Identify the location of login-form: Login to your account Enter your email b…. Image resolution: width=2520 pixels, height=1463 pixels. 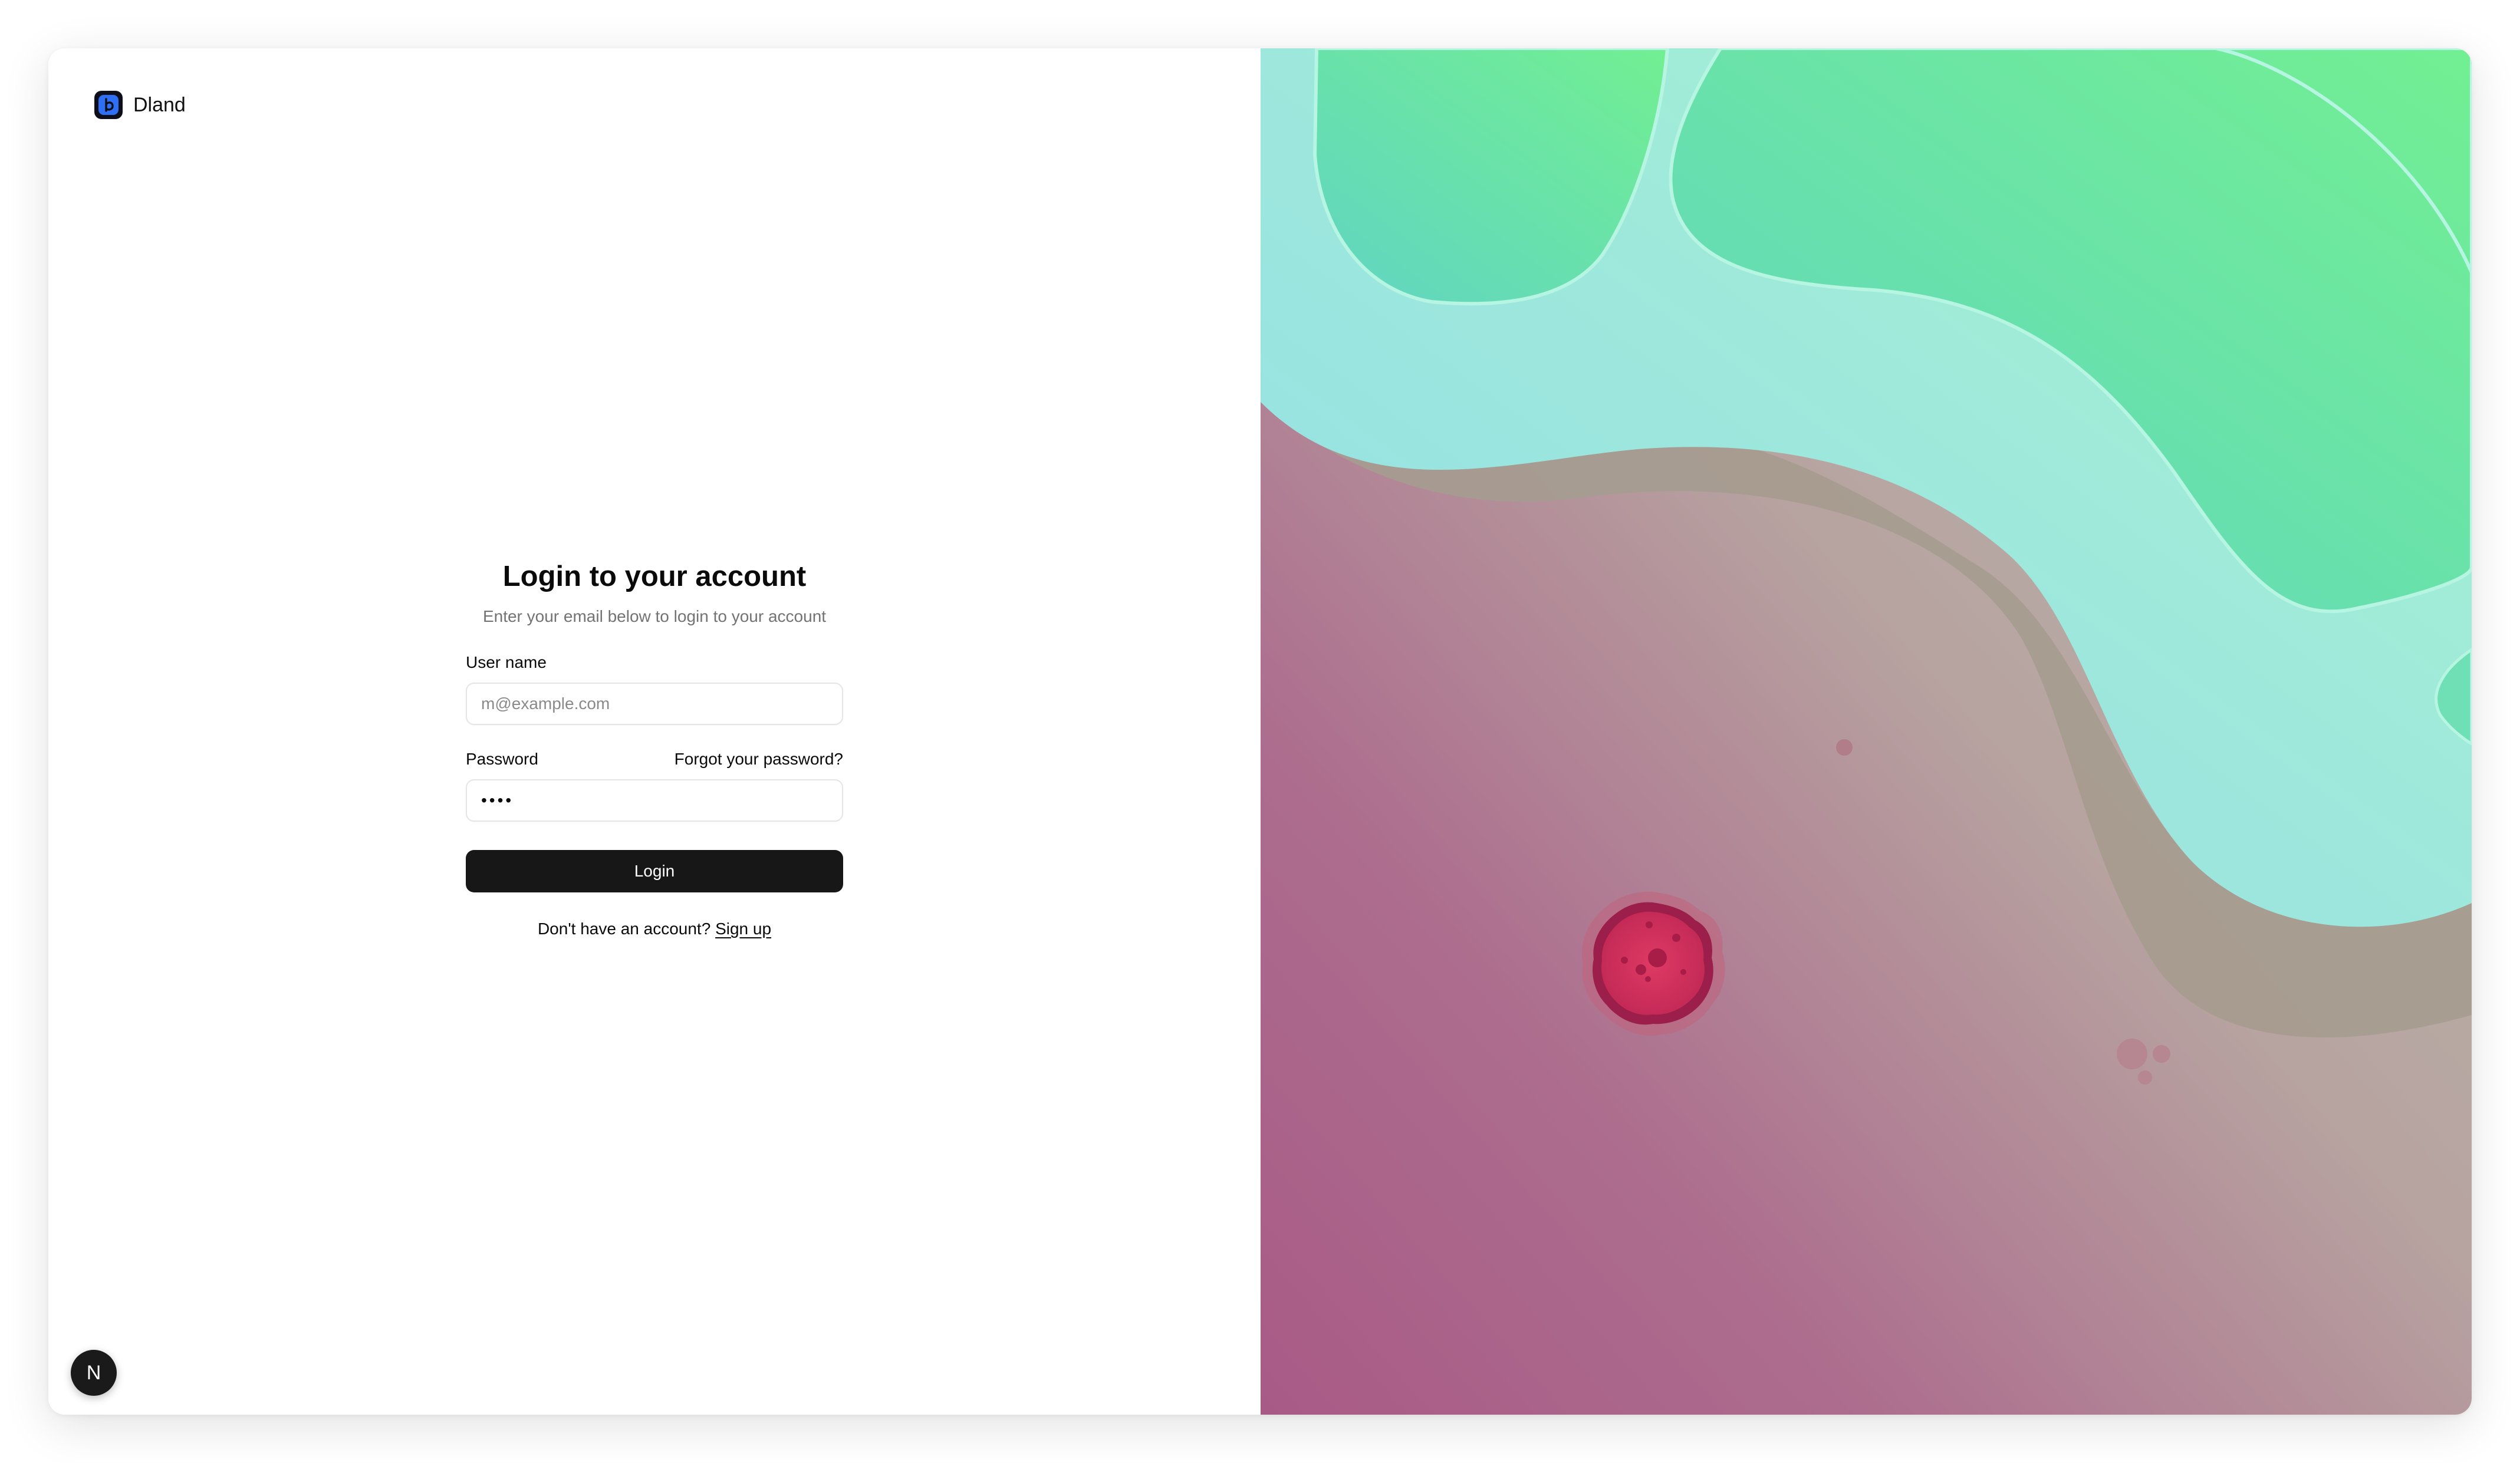
(654, 748).